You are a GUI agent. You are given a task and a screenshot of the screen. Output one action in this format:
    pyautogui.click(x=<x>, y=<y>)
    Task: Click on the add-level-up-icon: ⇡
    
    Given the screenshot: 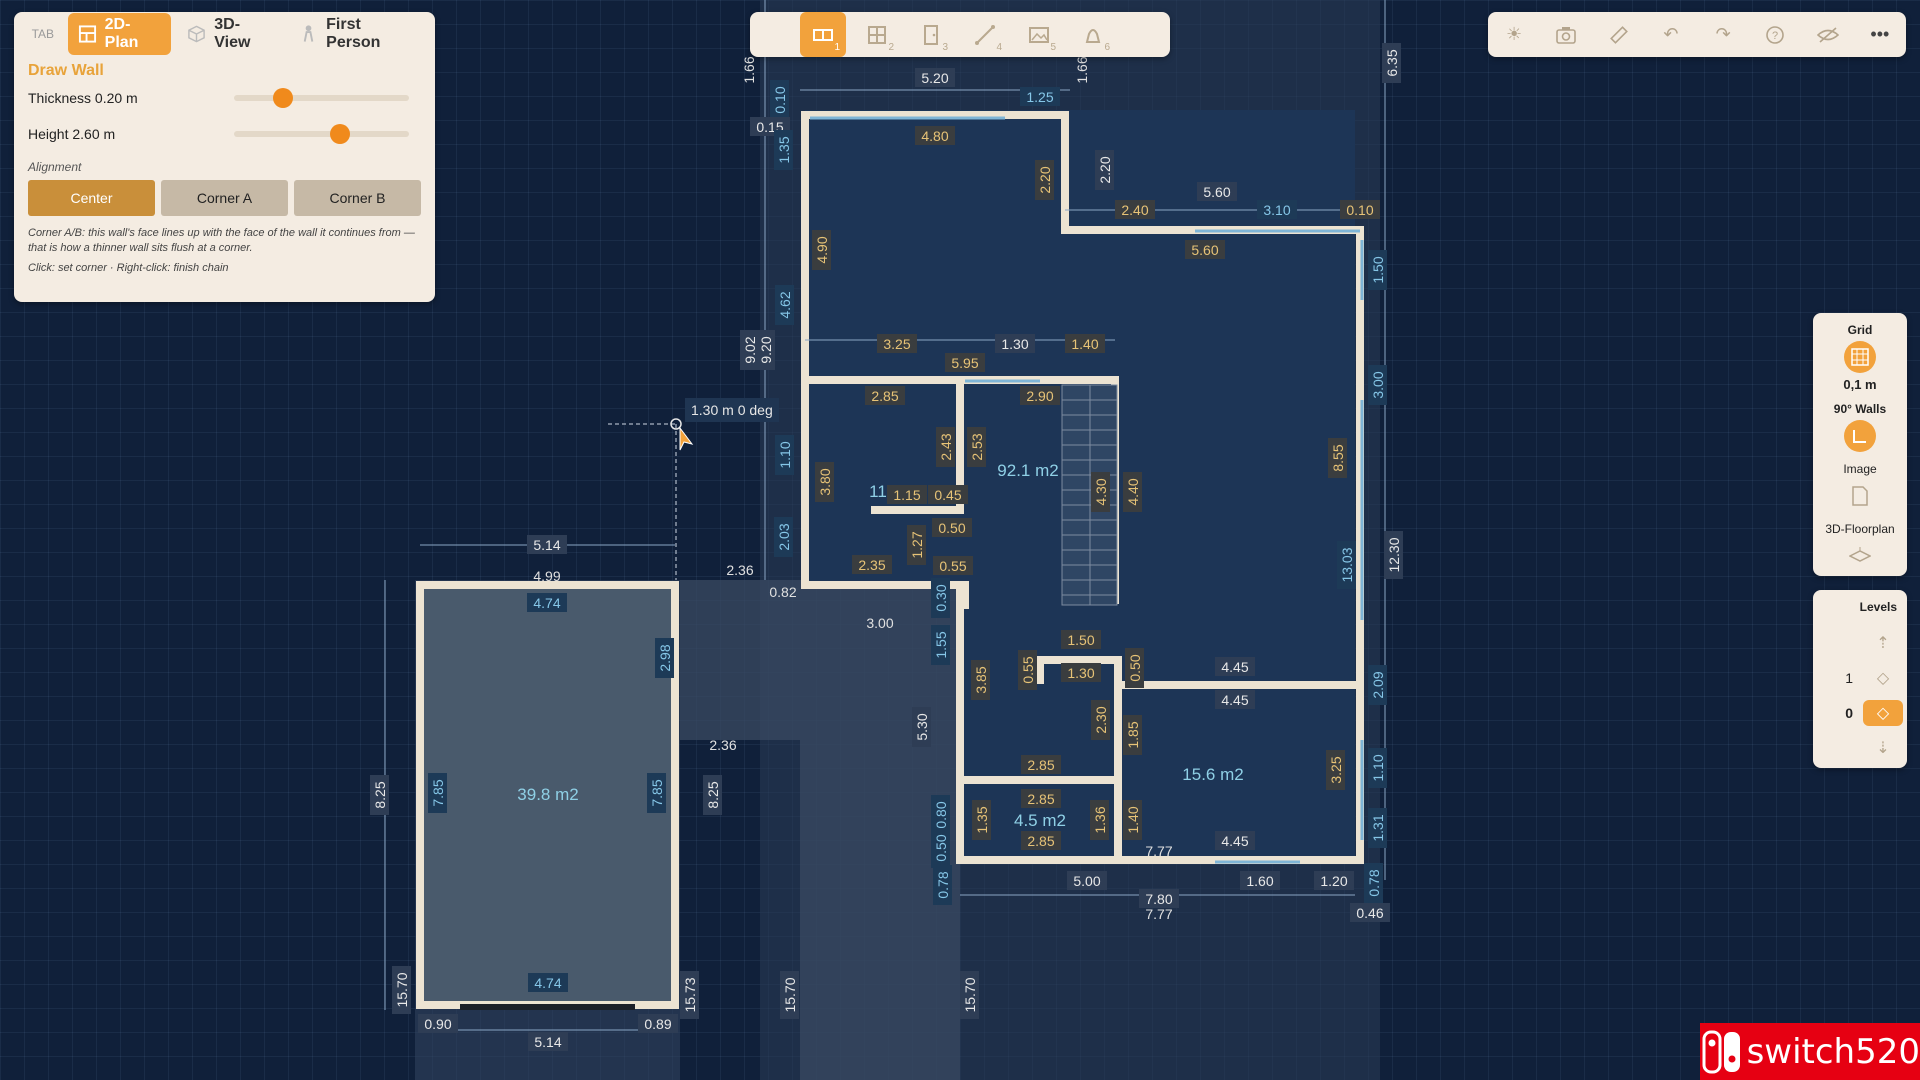 What is the action you would take?
    pyautogui.click(x=1883, y=643)
    